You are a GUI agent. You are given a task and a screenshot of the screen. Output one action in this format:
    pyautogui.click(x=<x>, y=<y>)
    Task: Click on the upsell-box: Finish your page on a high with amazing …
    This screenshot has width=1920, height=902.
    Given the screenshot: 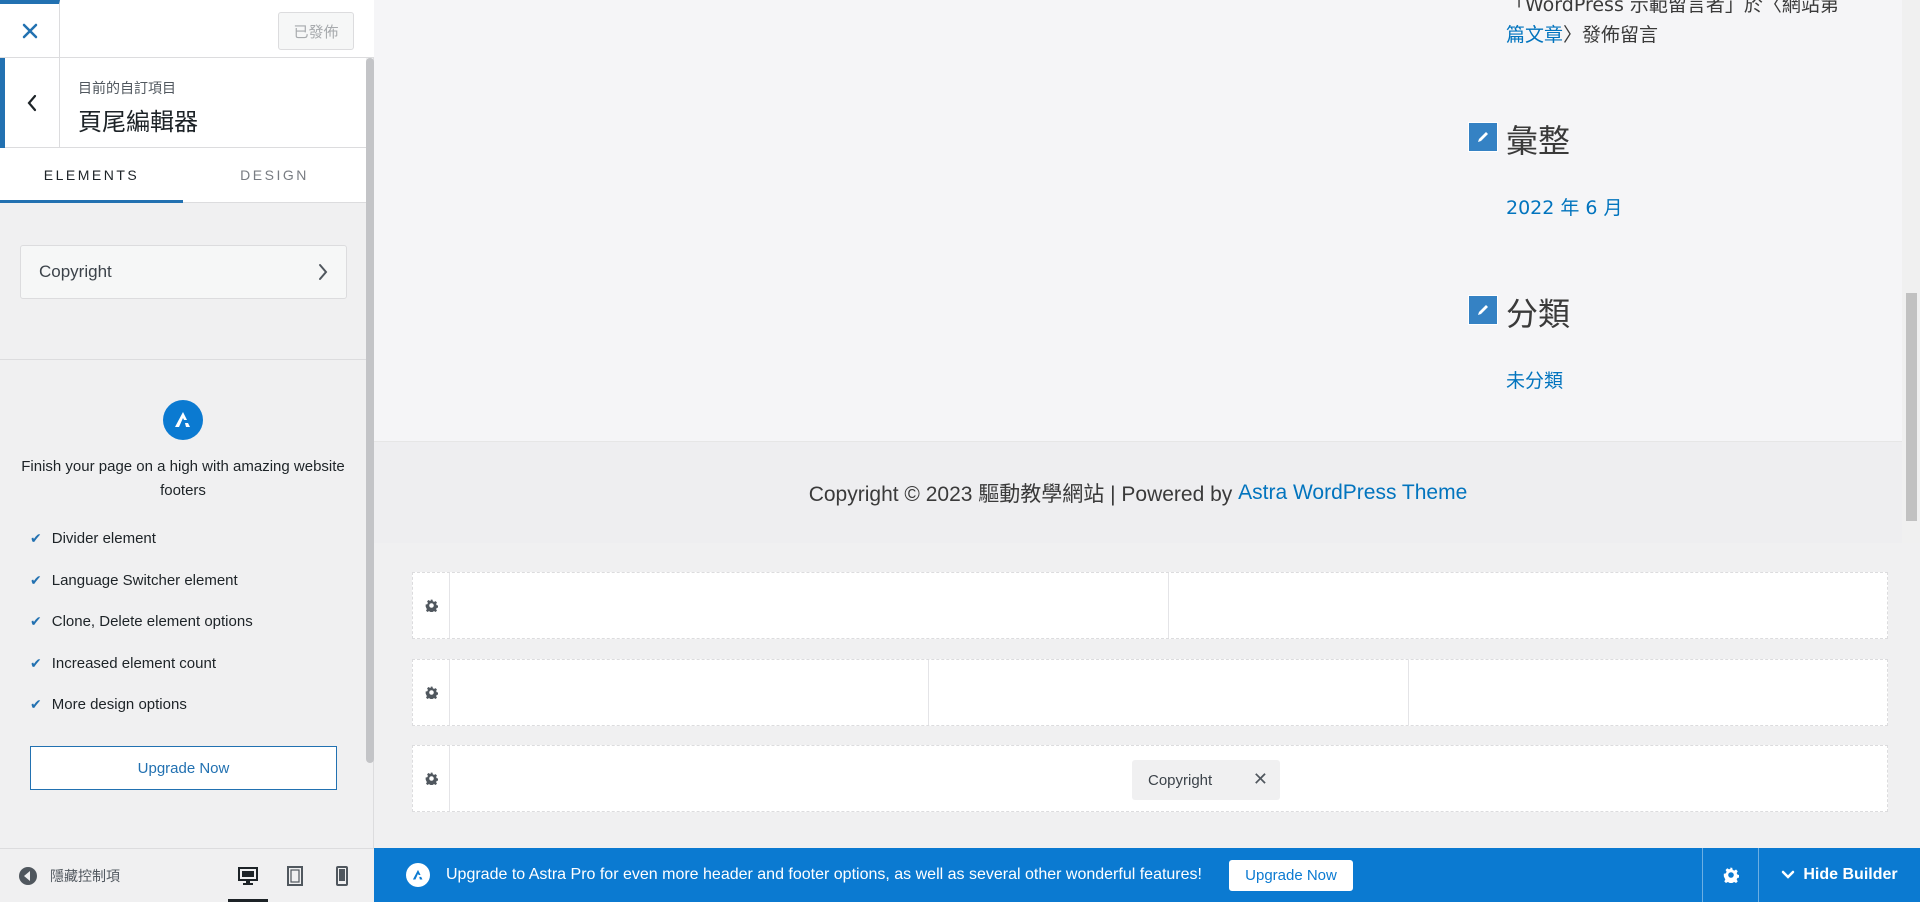 What is the action you would take?
    pyautogui.click(x=183, y=599)
    